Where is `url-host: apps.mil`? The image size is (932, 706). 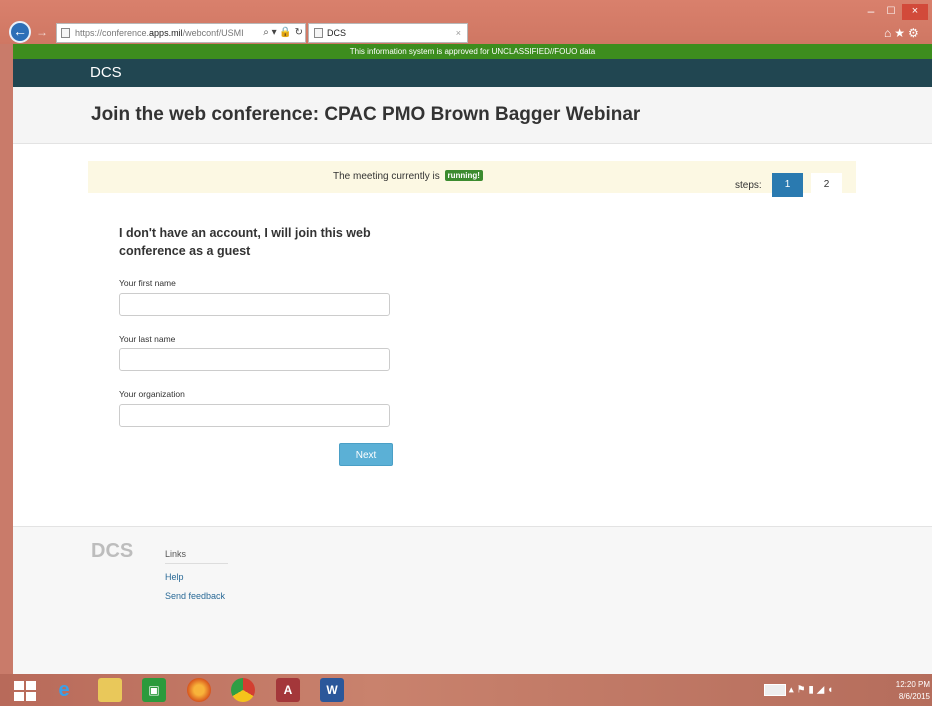
url-host: apps.mil is located at coordinates (166, 33).